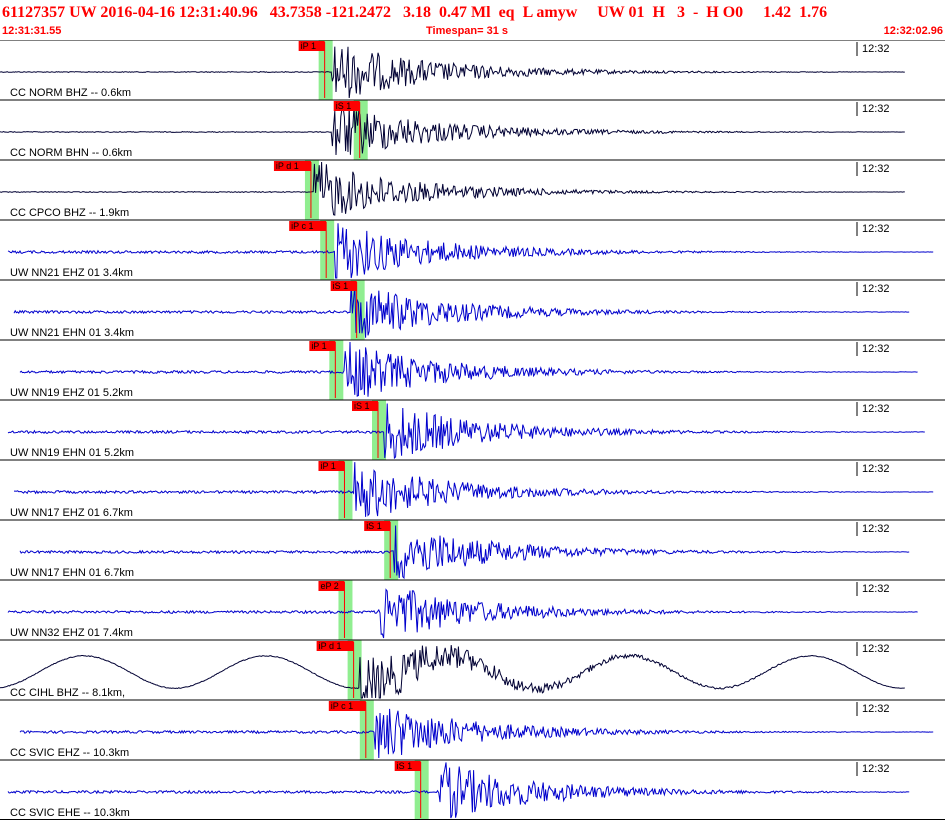  I want to click on trace-panel: iP d 1 12:32 CC CIHL BHZ -- 8.1km,, so click(472, 669).